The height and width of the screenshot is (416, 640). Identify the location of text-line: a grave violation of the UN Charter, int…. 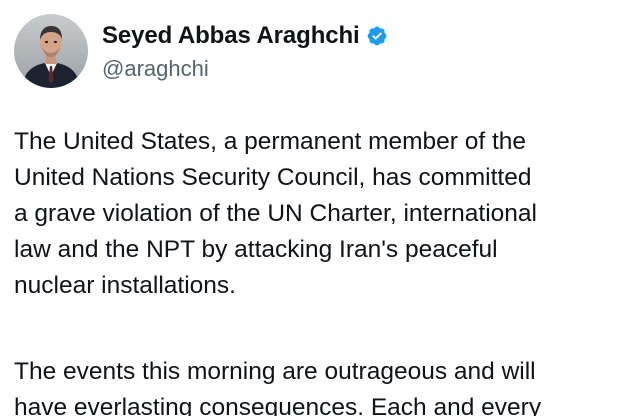
(275, 213).